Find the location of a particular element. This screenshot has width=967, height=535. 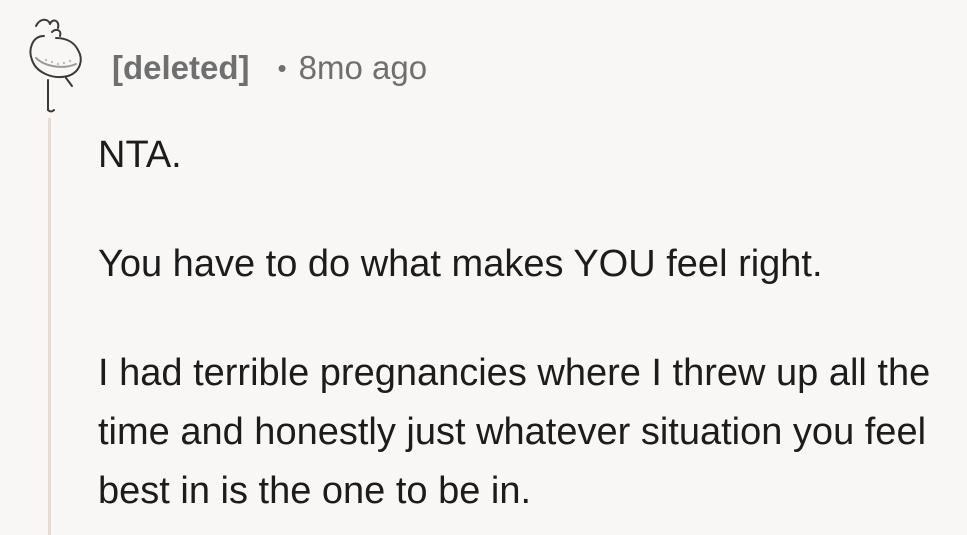

comment-paragraph: NTA. is located at coordinates (140, 155).